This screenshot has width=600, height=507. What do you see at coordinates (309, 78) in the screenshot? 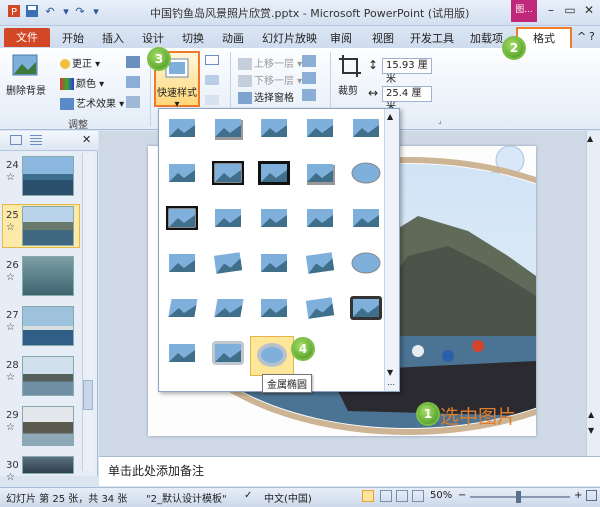
I see `group-icon` at bounding box center [309, 78].